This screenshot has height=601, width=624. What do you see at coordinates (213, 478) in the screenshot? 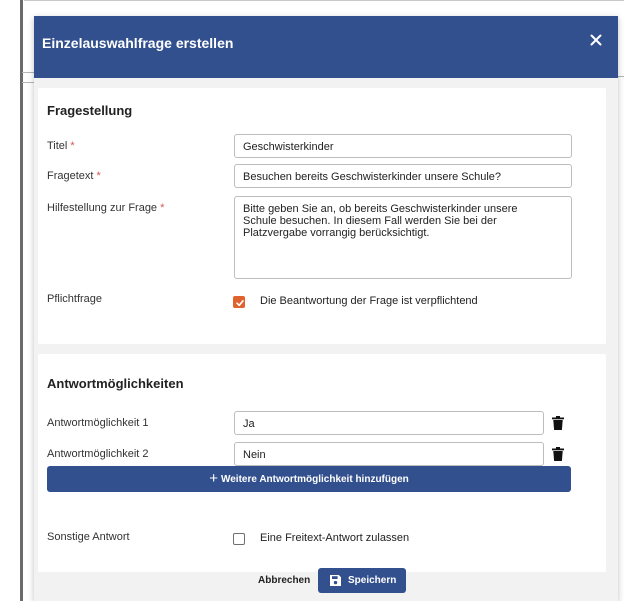
I see `plus-icon: +` at bounding box center [213, 478].